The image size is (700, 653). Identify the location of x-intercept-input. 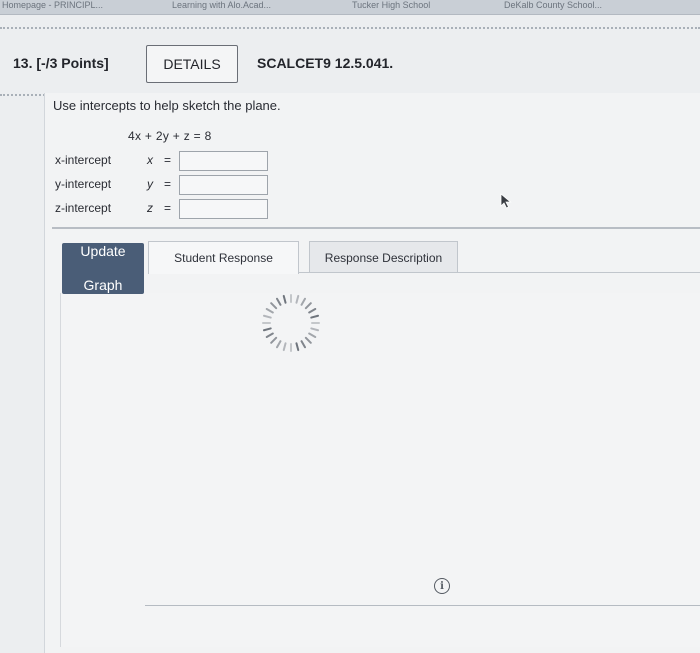
(223, 161).